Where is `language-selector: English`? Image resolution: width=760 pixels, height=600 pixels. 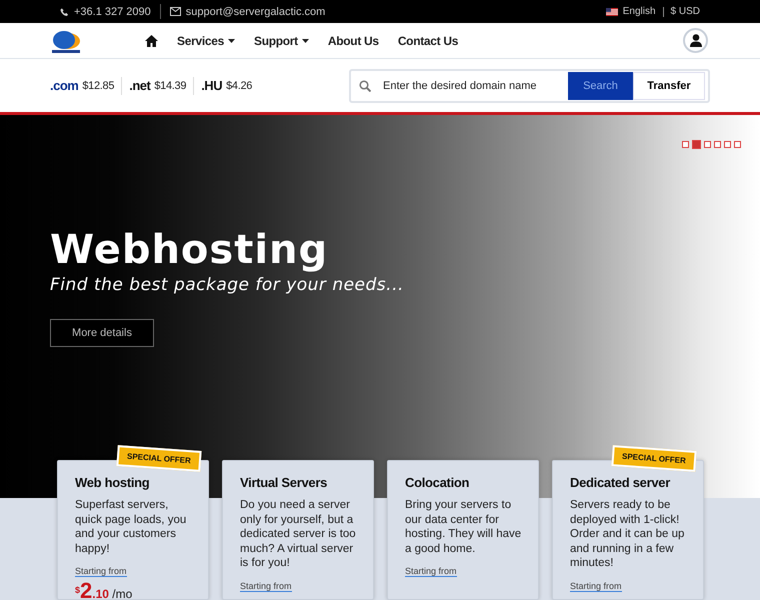
language-selector: English is located at coordinates (639, 11).